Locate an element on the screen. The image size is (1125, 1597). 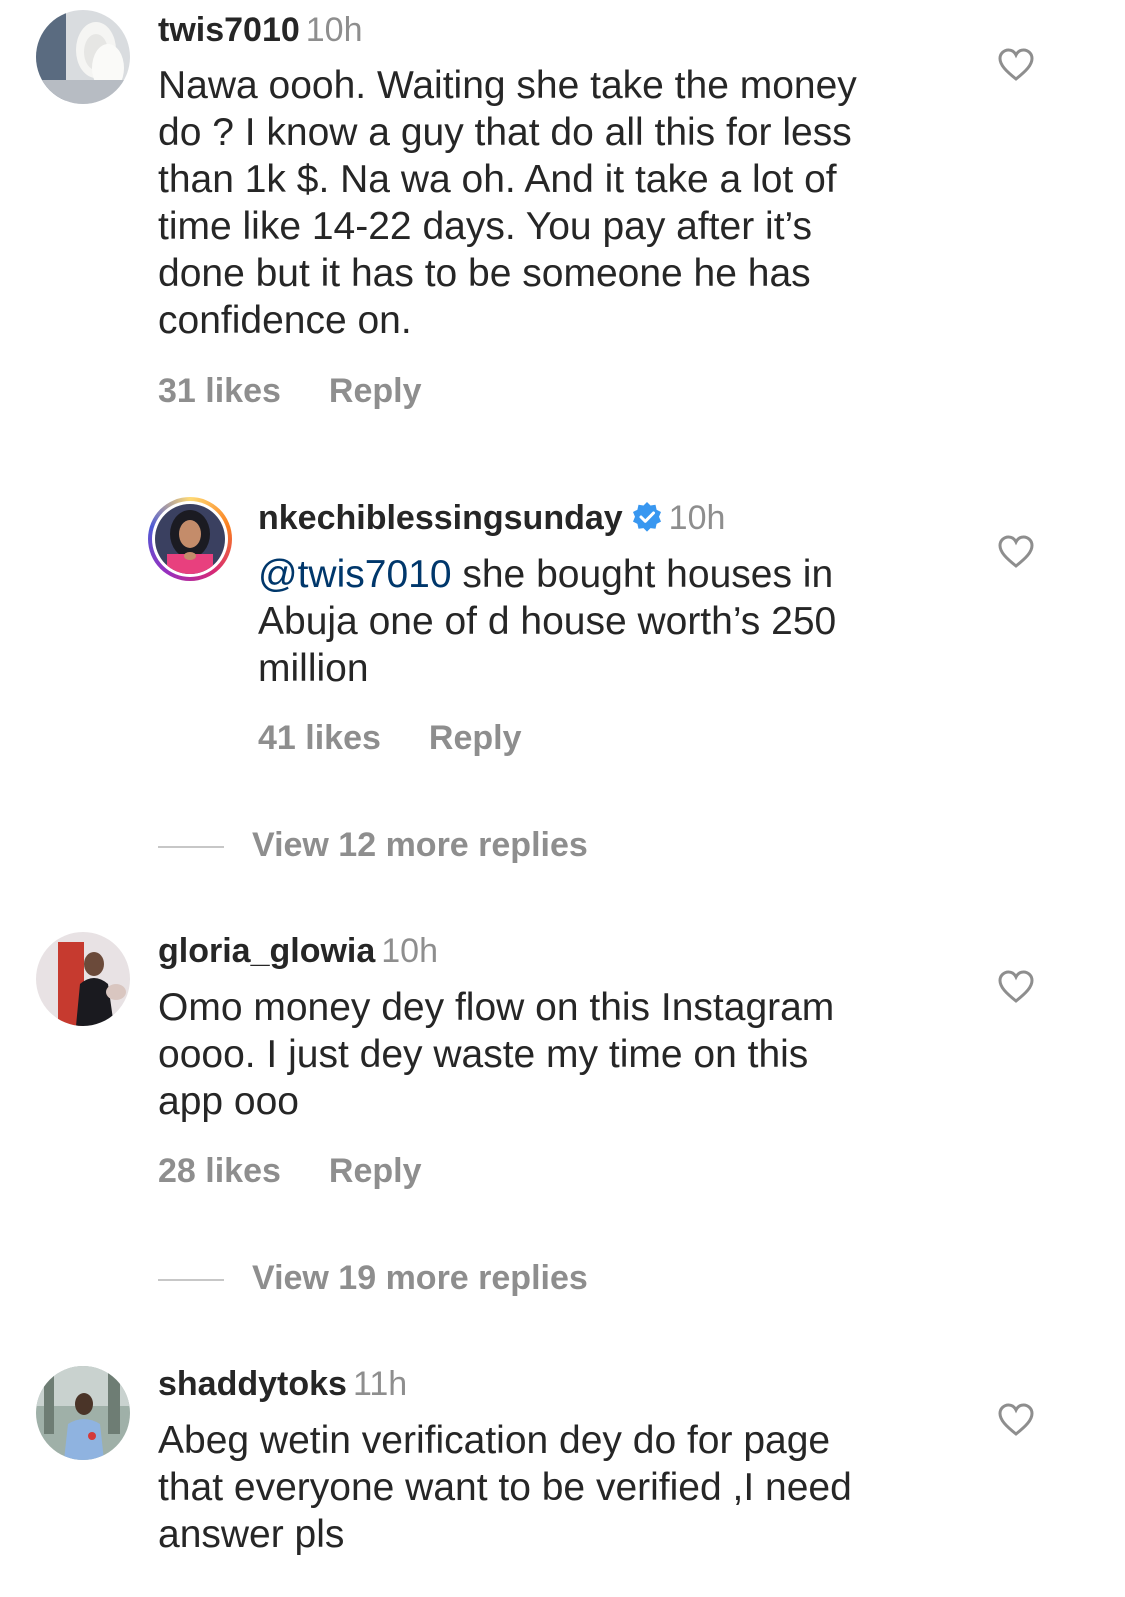
timestamp: 11h is located at coordinates (380, 1384).